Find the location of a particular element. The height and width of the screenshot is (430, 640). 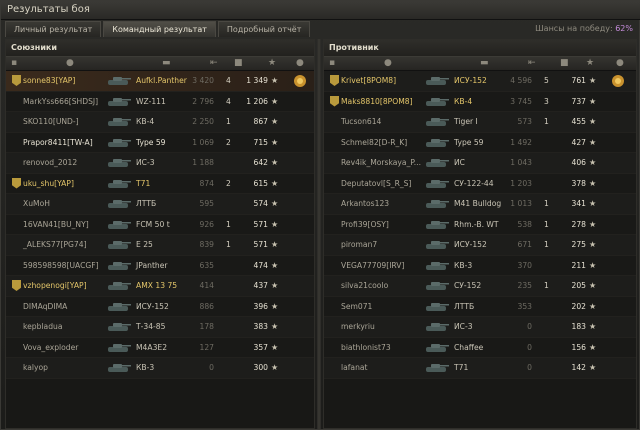

player-name: vzhopenogi[YAP] is located at coordinates (55, 286).